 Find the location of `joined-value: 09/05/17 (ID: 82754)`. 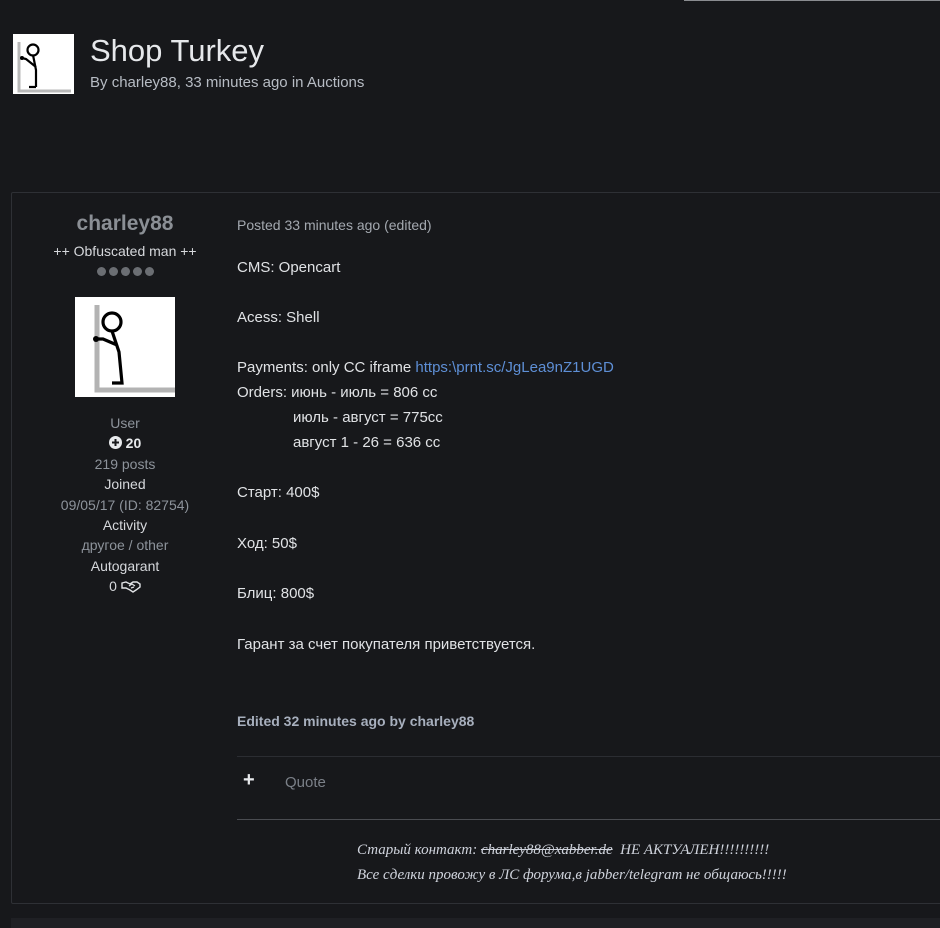

joined-value: 09/05/17 (ID: 82754) is located at coordinates (125, 504).